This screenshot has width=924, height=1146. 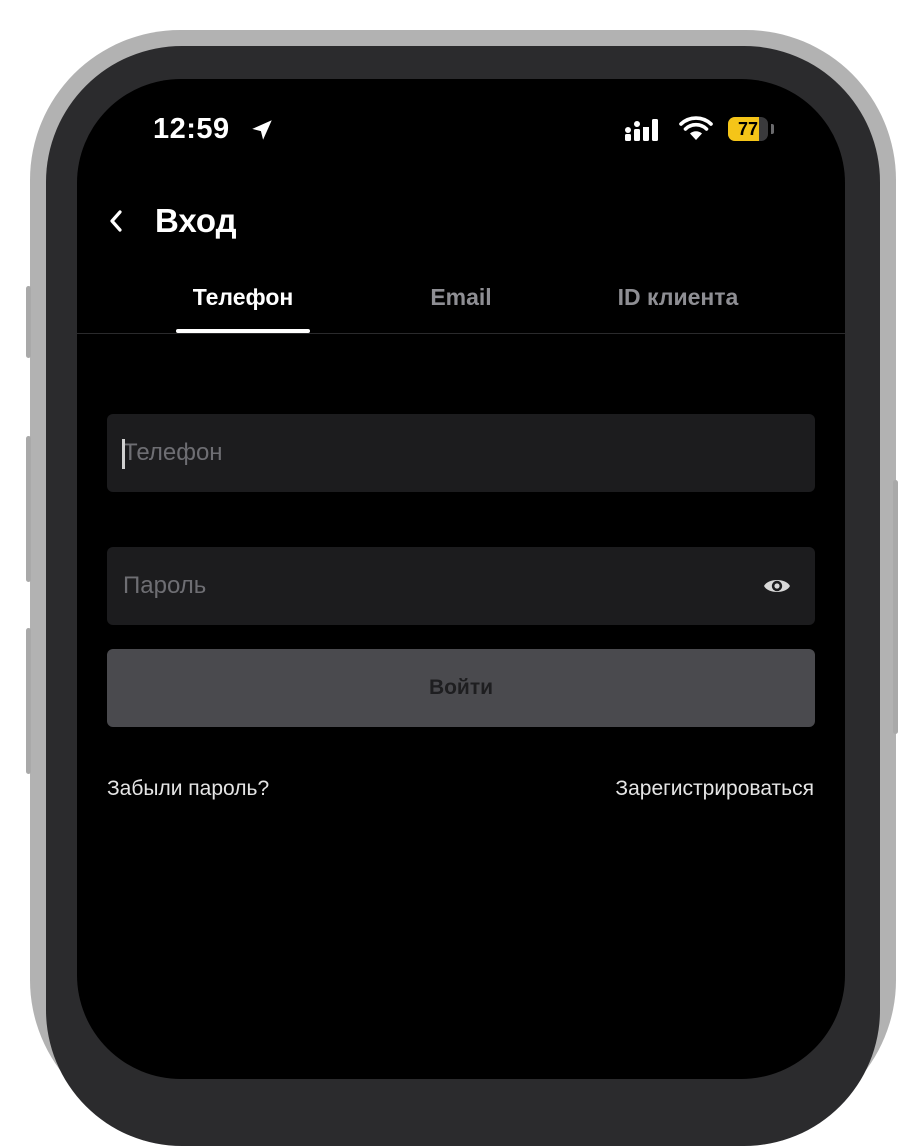 I want to click on wifi-icon, so click(x=696, y=128).